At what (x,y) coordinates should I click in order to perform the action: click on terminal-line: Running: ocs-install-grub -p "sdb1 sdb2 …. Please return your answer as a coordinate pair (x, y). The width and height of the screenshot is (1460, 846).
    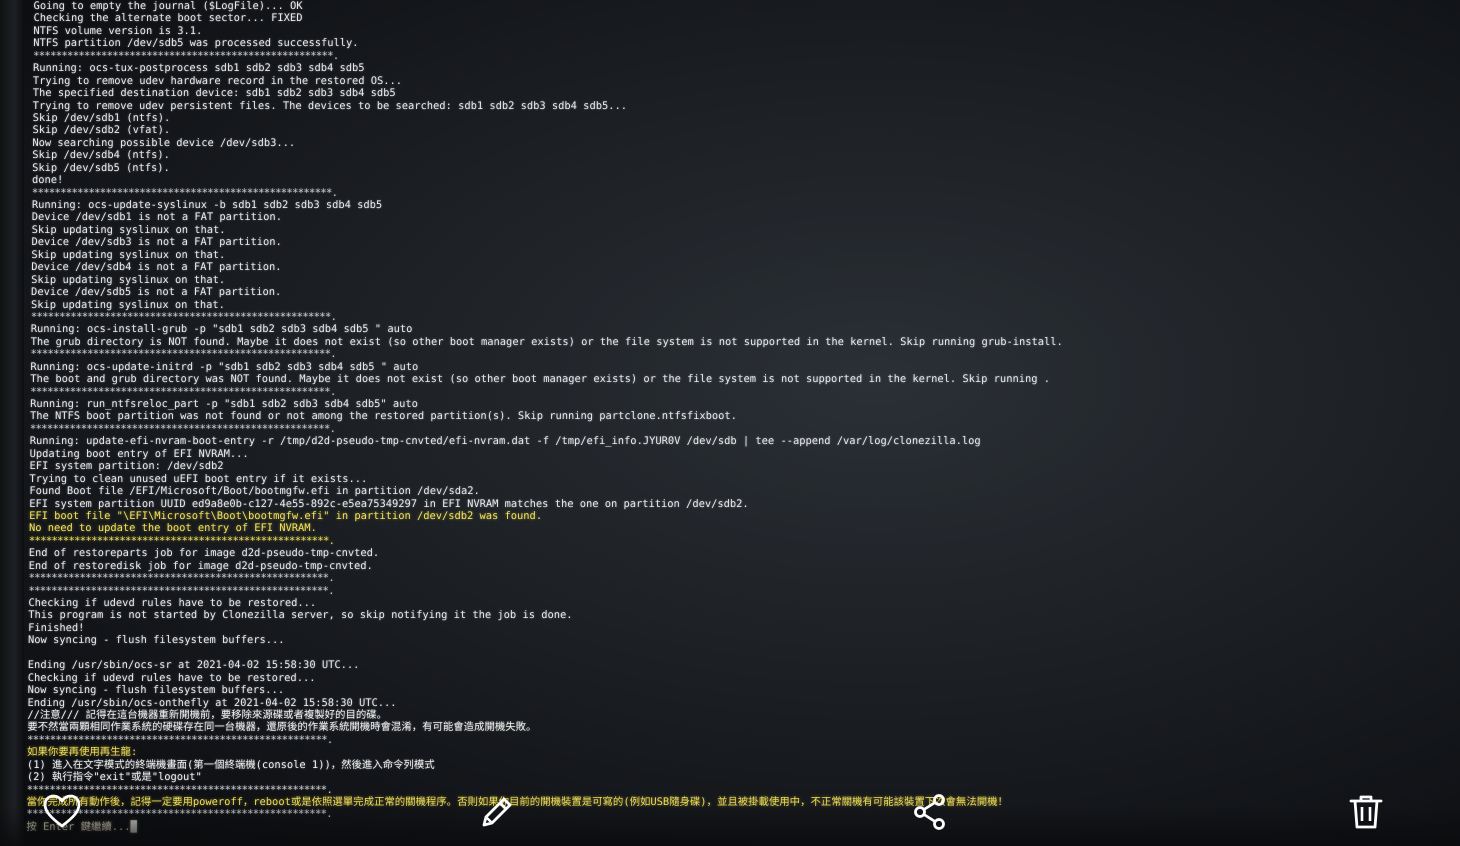
    Looking at the image, I should click on (221, 329).